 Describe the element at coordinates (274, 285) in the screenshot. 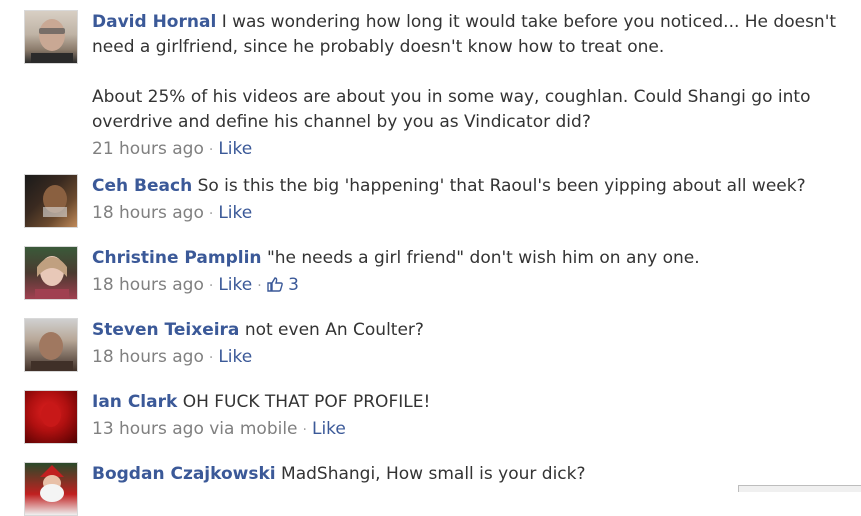

I see `thumbs-up-icon` at that location.